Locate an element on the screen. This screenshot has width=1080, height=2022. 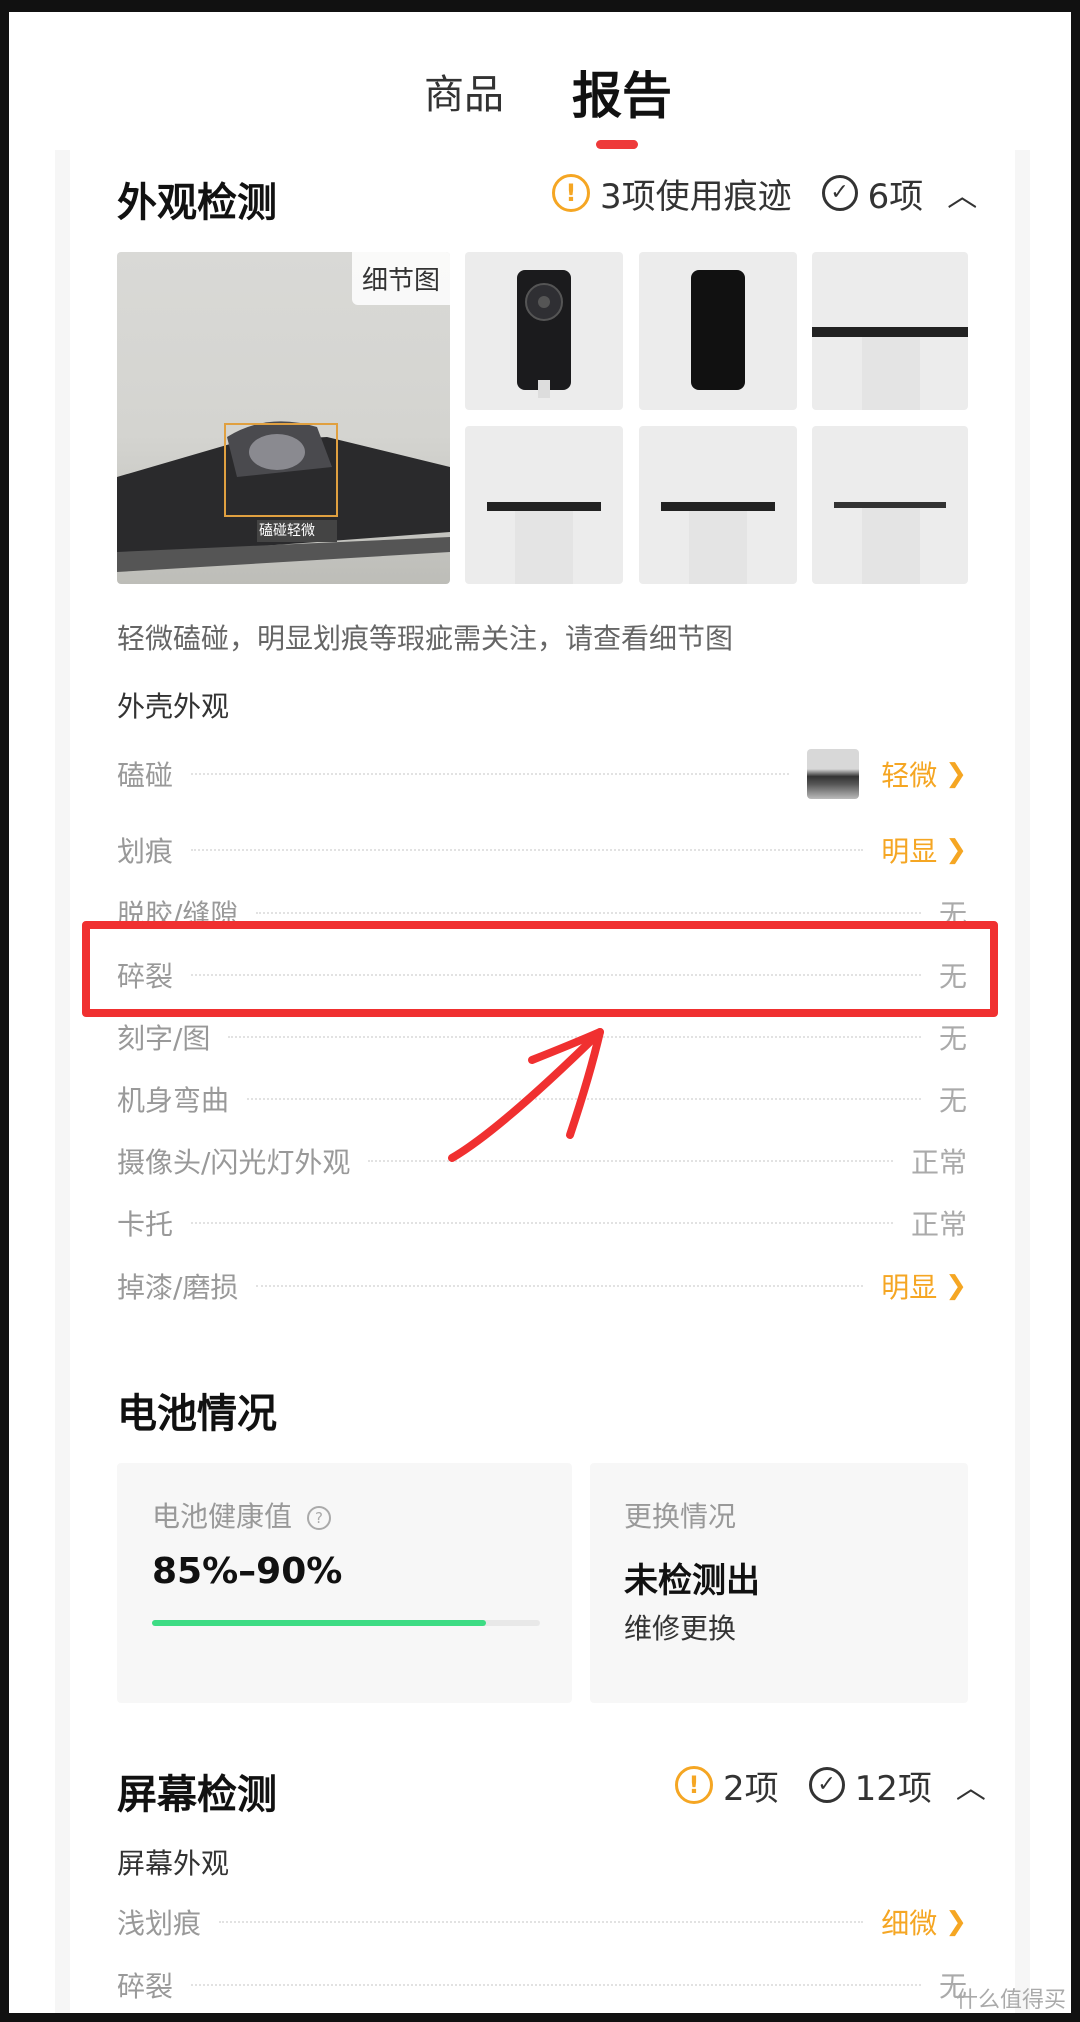
row-label: 掉漆/磨损 is located at coordinates (178, 1287).